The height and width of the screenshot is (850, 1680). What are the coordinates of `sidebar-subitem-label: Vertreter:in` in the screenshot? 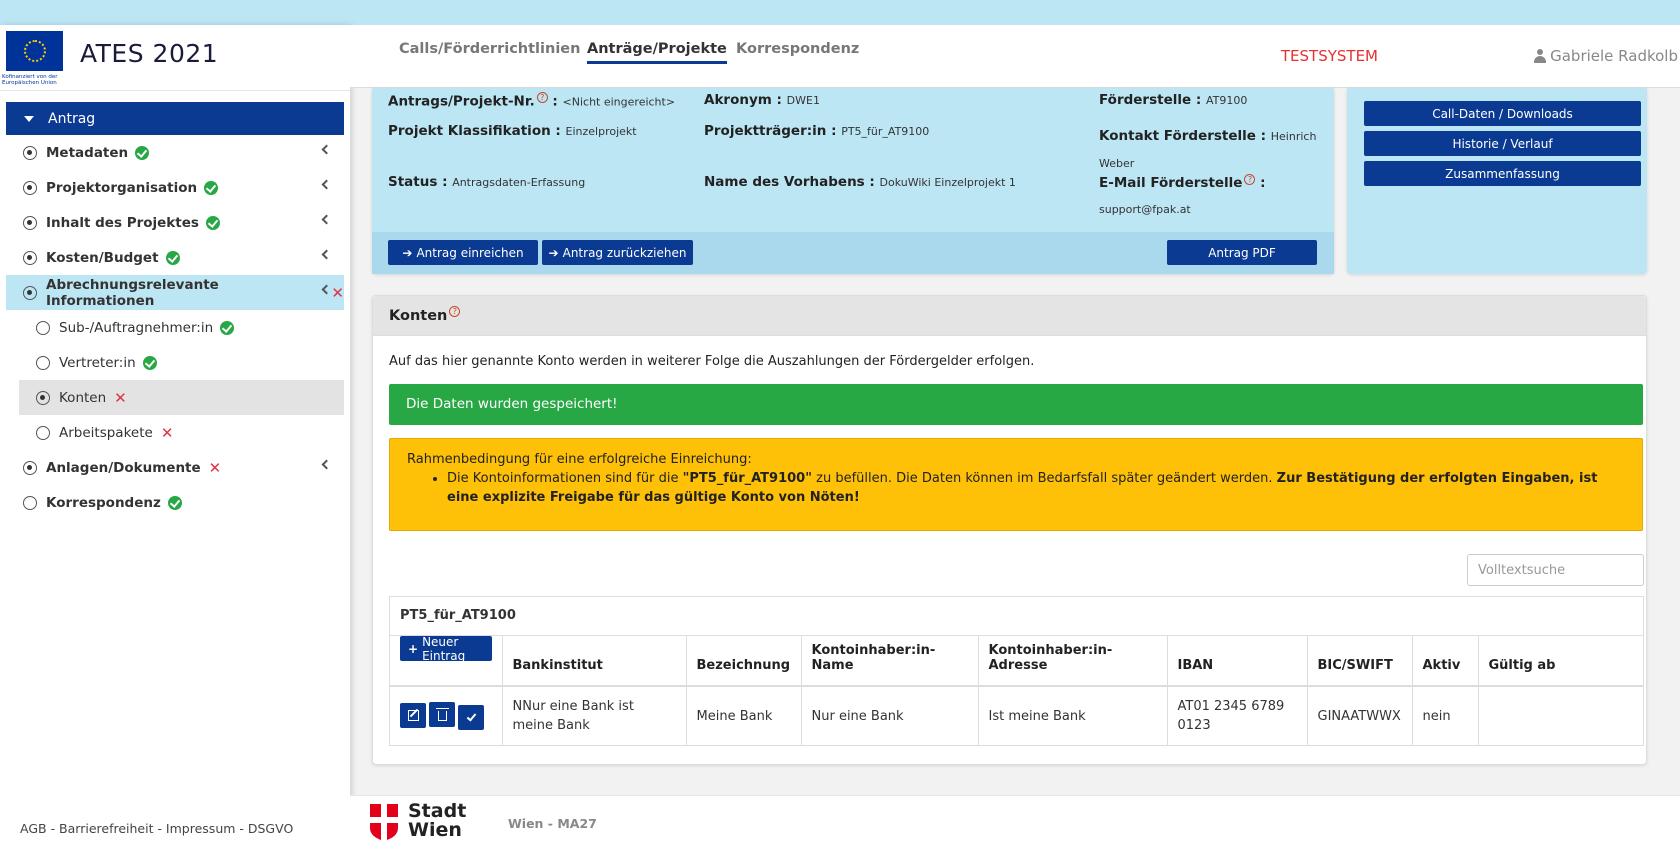 It's located at (97, 362).